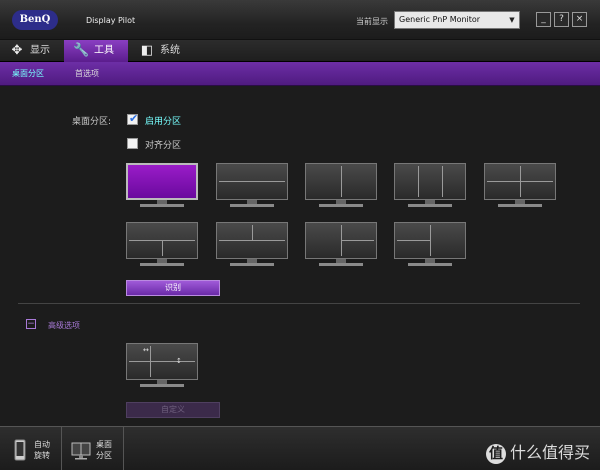 Image resolution: width=600 pixels, height=470 pixels. What do you see at coordinates (179, 361) in the screenshot?
I see `vertical-resize-icon: ↕` at bounding box center [179, 361].